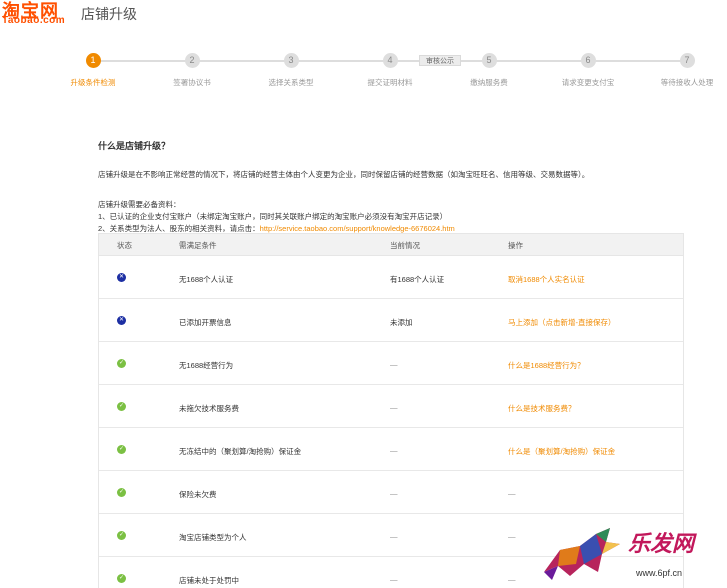 The width and height of the screenshot is (727, 588). What do you see at coordinates (546, 279) in the screenshot?
I see `action-link: 取消1688个人实名认证` at bounding box center [546, 279].